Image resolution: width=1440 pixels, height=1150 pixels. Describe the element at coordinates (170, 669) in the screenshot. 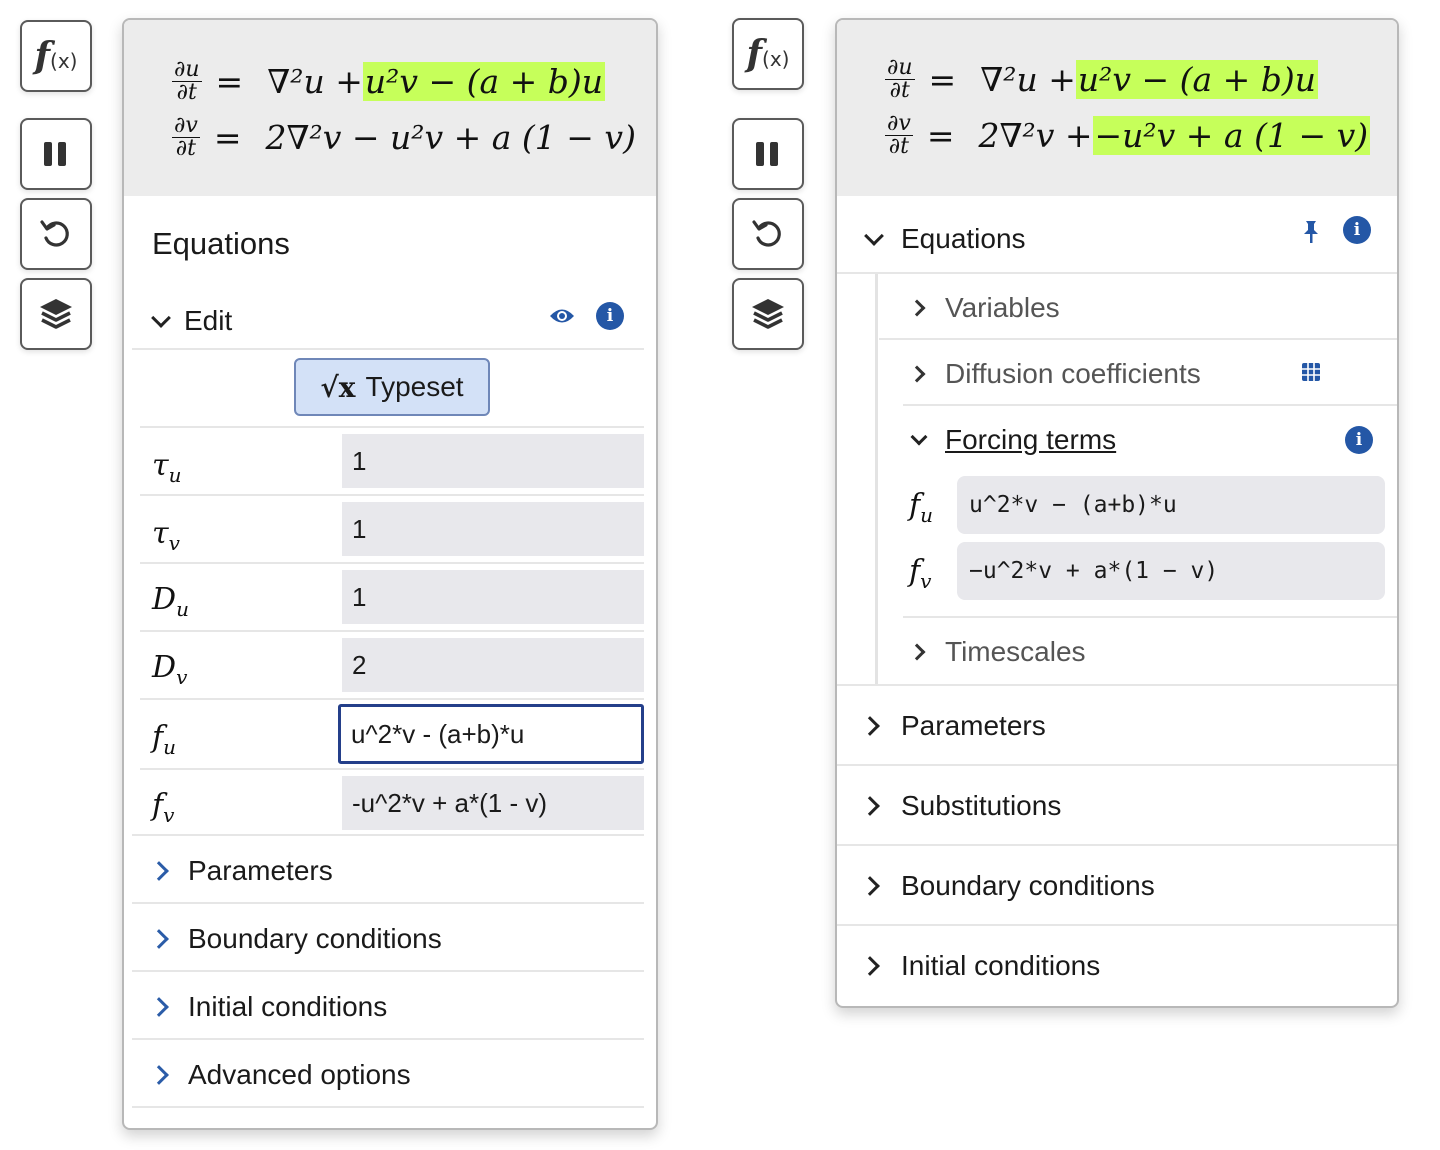

I see `d-v-label: Dv` at that location.